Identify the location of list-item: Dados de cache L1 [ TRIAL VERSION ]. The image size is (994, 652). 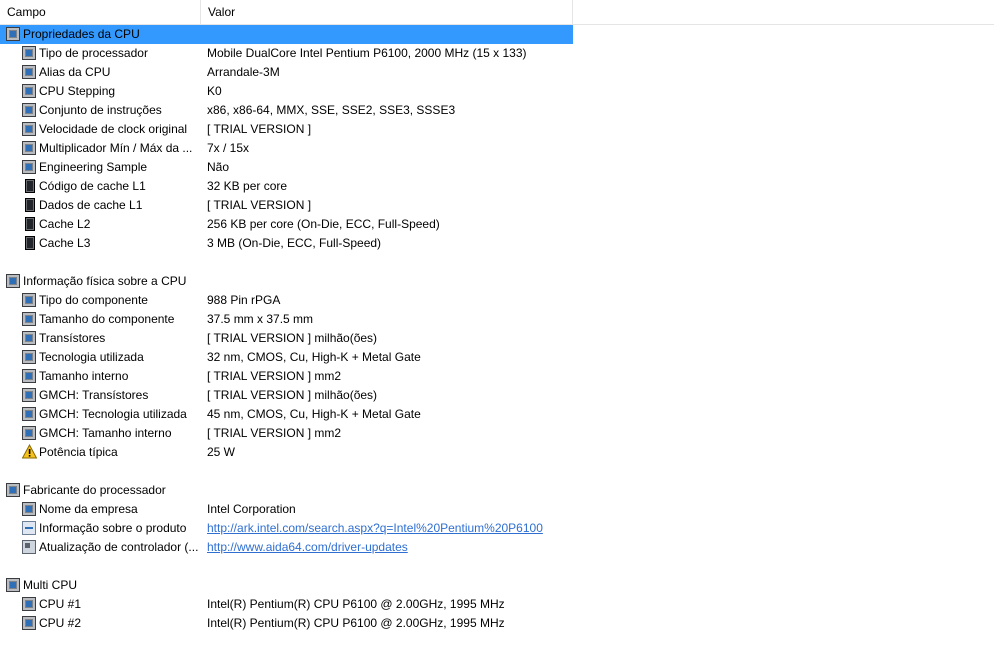
(497, 205).